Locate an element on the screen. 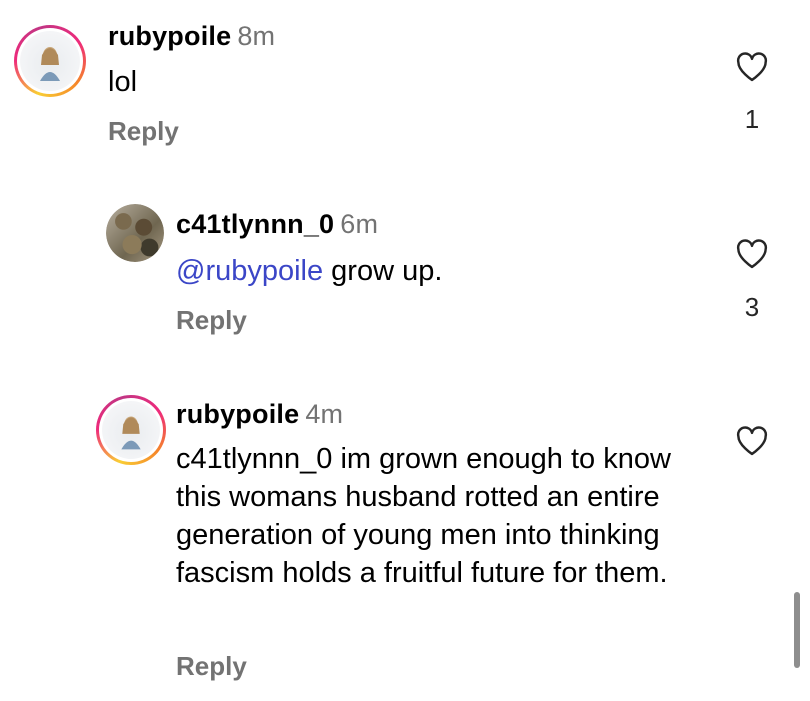  comment-username: rubypoile 4m is located at coordinates (259, 414).